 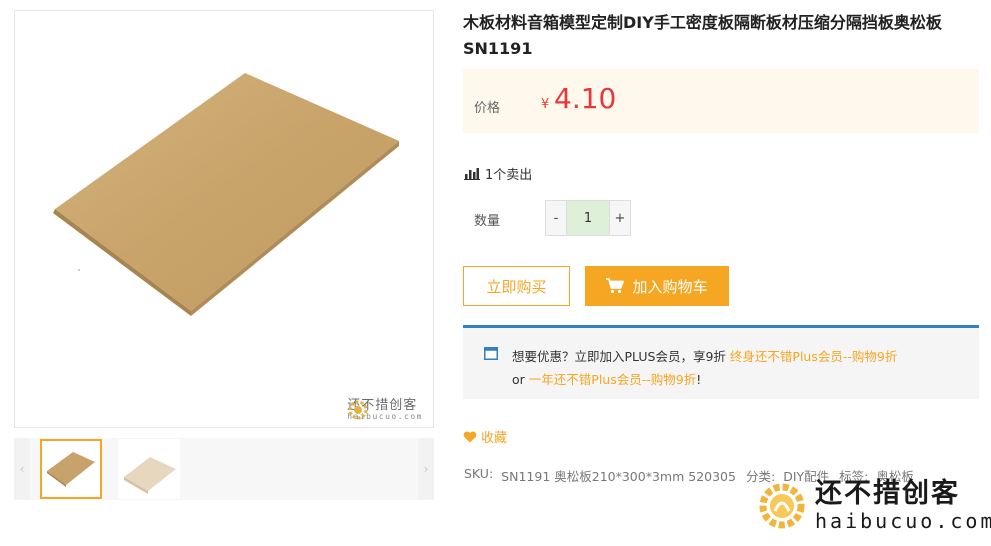 I want to click on quantity-stepper: - +, so click(x=588, y=218).